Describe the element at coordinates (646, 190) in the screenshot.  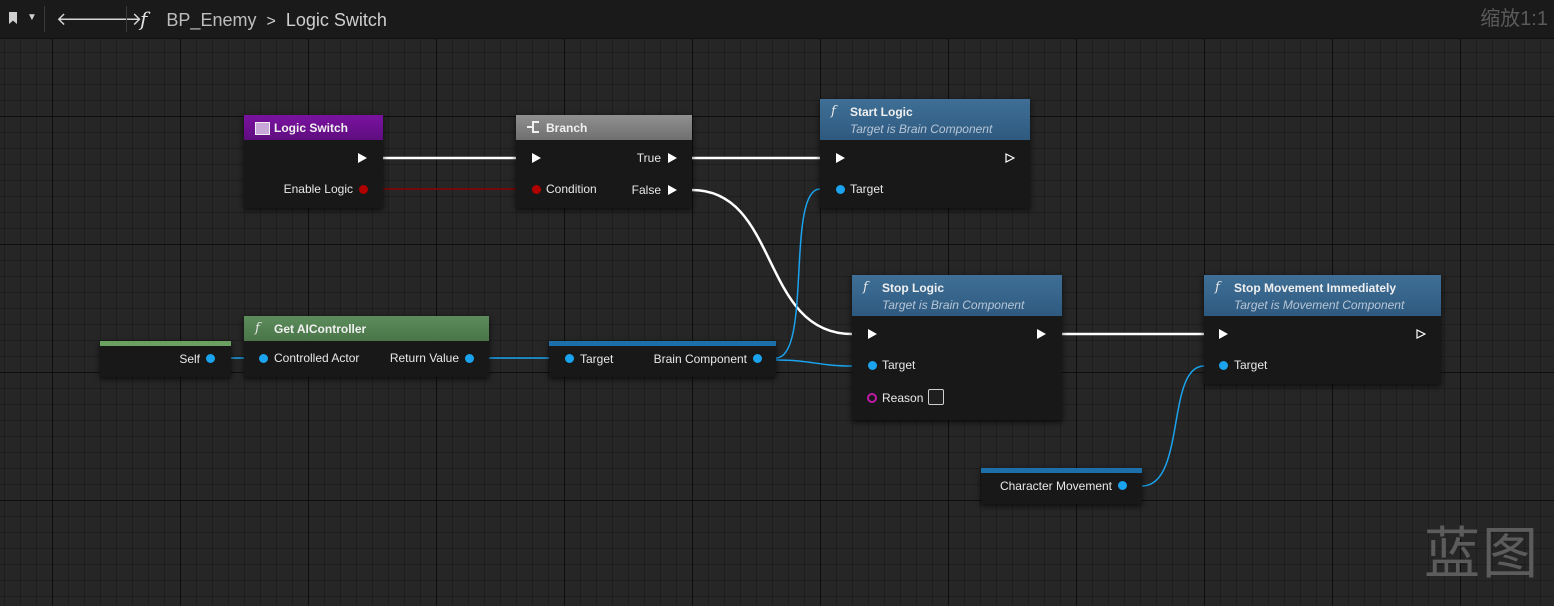
I see `pin-label-false: False` at that location.